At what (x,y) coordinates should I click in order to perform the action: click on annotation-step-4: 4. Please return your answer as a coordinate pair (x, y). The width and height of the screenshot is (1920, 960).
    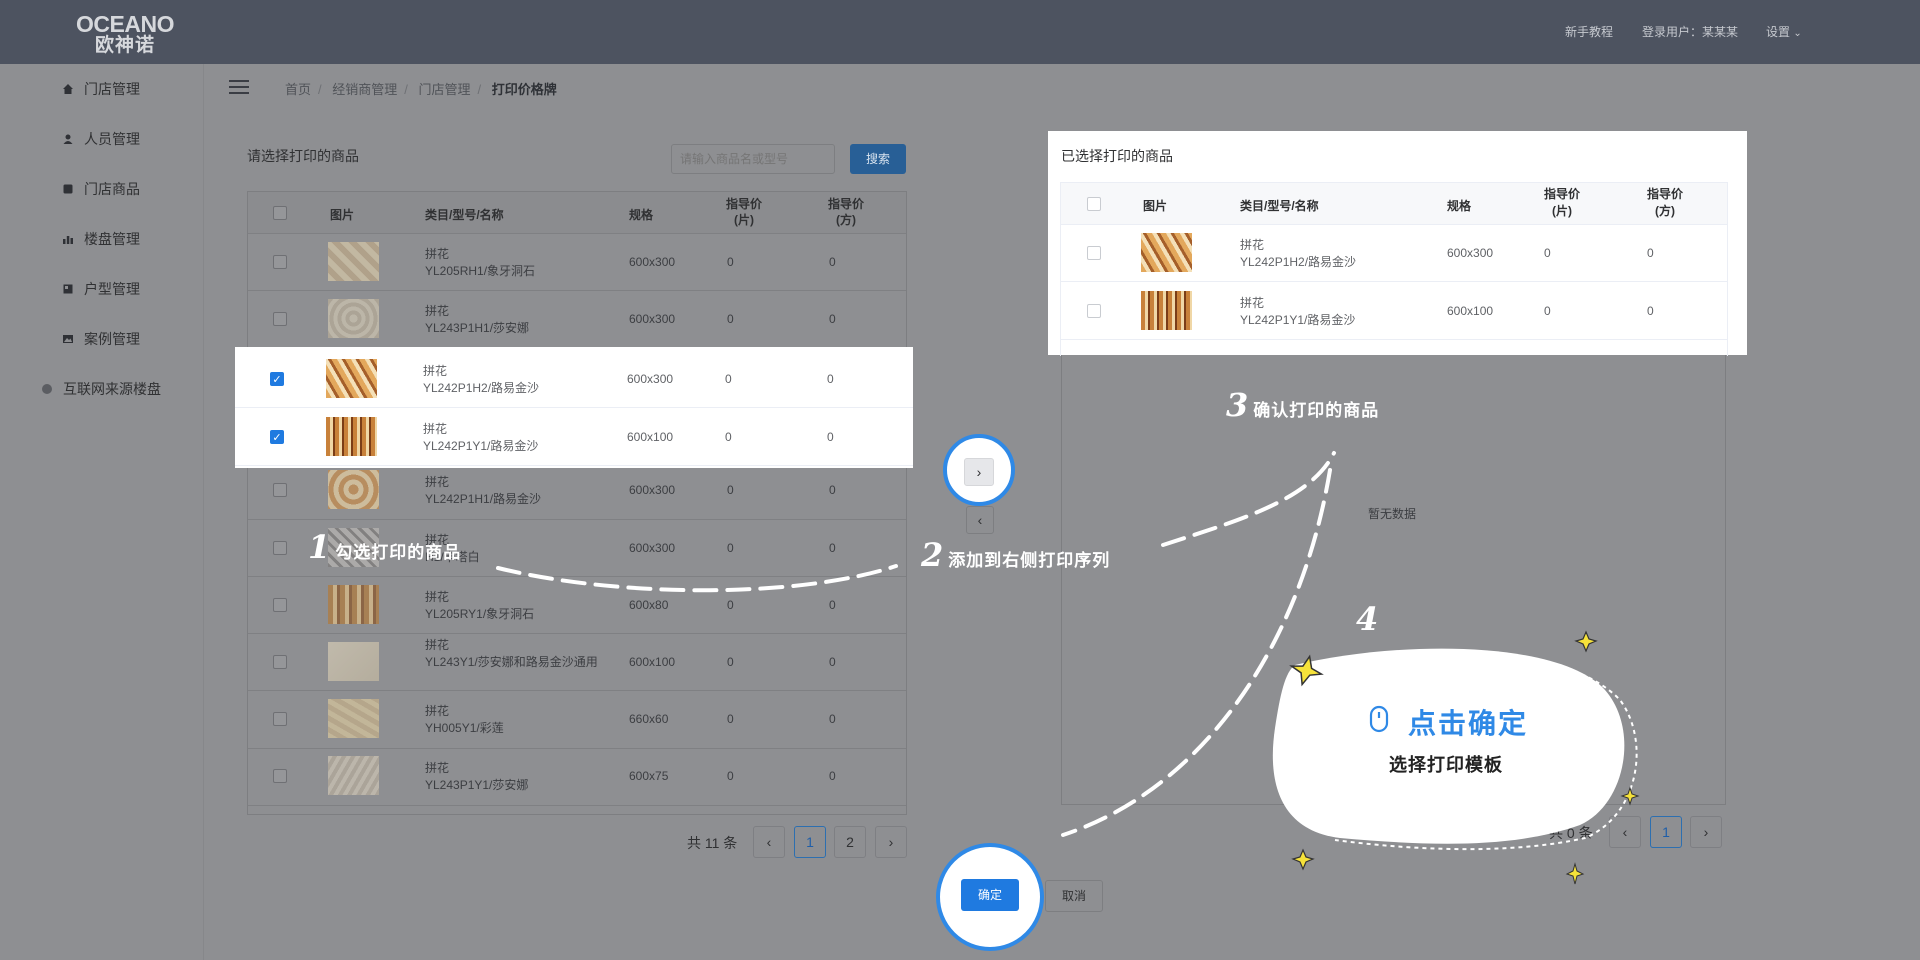
    Looking at the image, I should click on (1369, 619).